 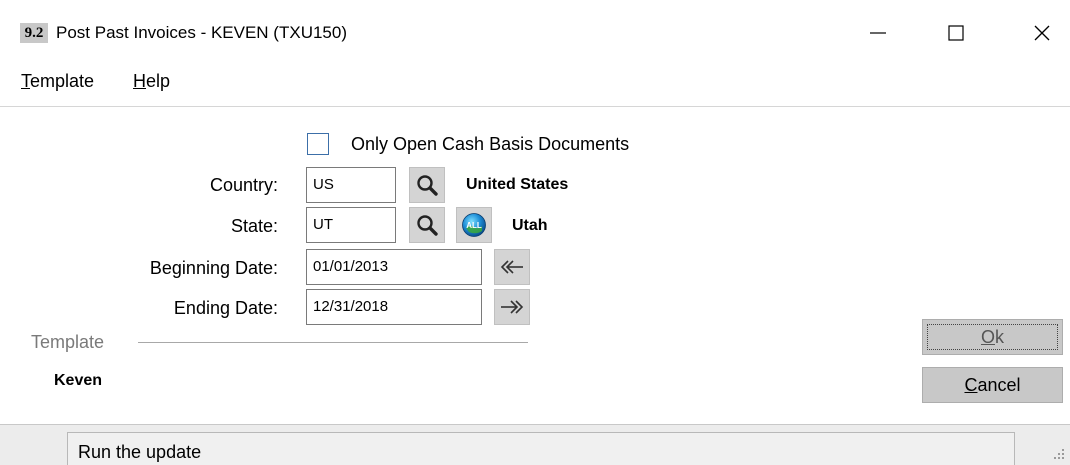 What do you see at coordinates (225, 308) in the screenshot?
I see `ending-date-label: Ending Date:` at bounding box center [225, 308].